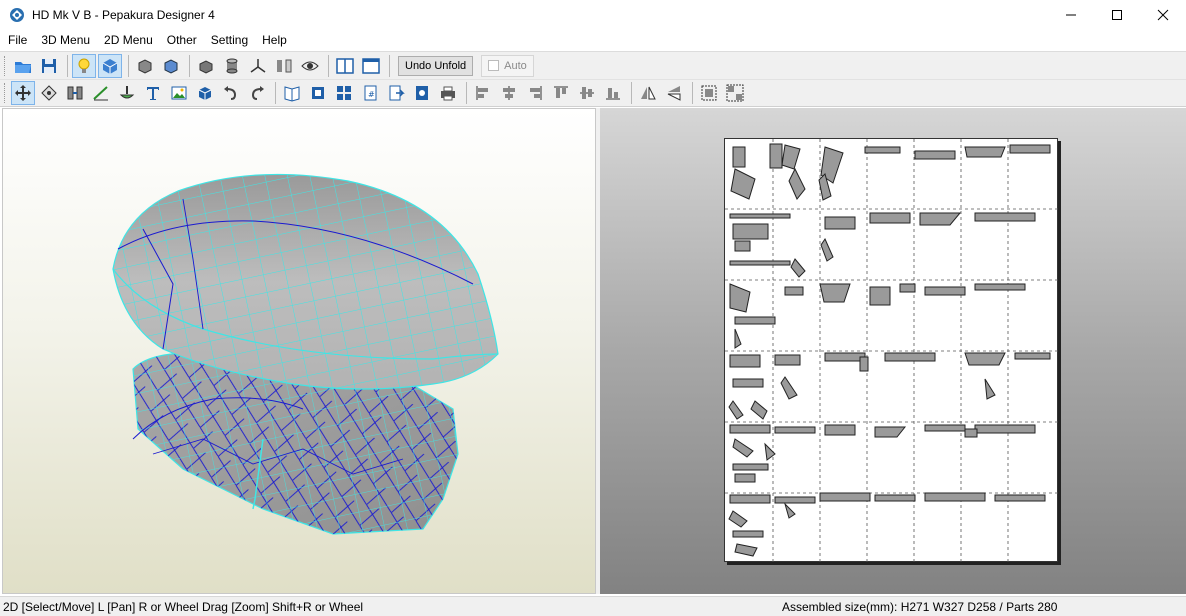 This screenshot has height=616, width=1186. I want to click on flip-horizontal-button, so click(648, 93).